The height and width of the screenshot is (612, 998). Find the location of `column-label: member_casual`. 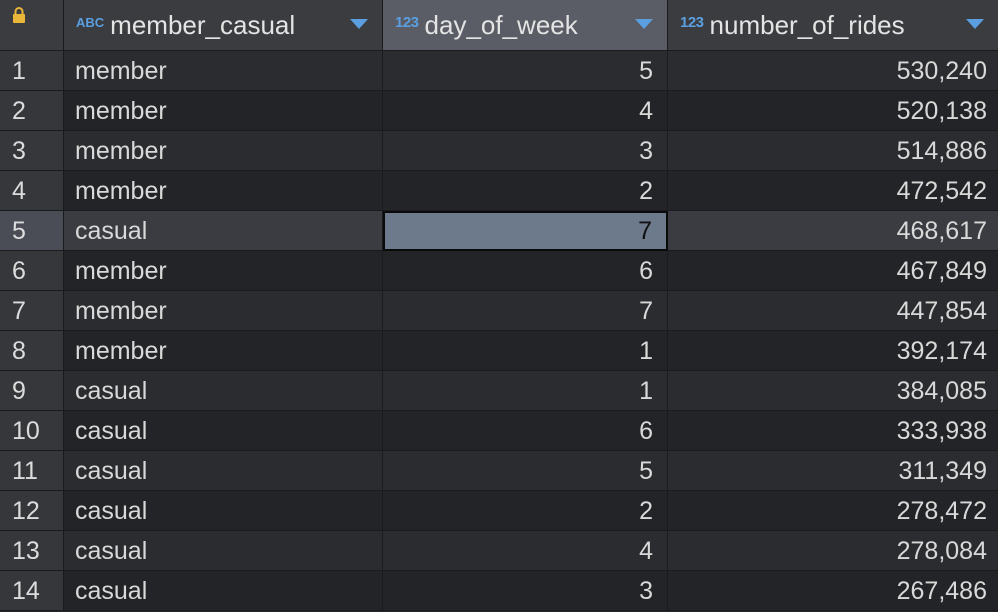

column-label: member_casual is located at coordinates (203, 24).